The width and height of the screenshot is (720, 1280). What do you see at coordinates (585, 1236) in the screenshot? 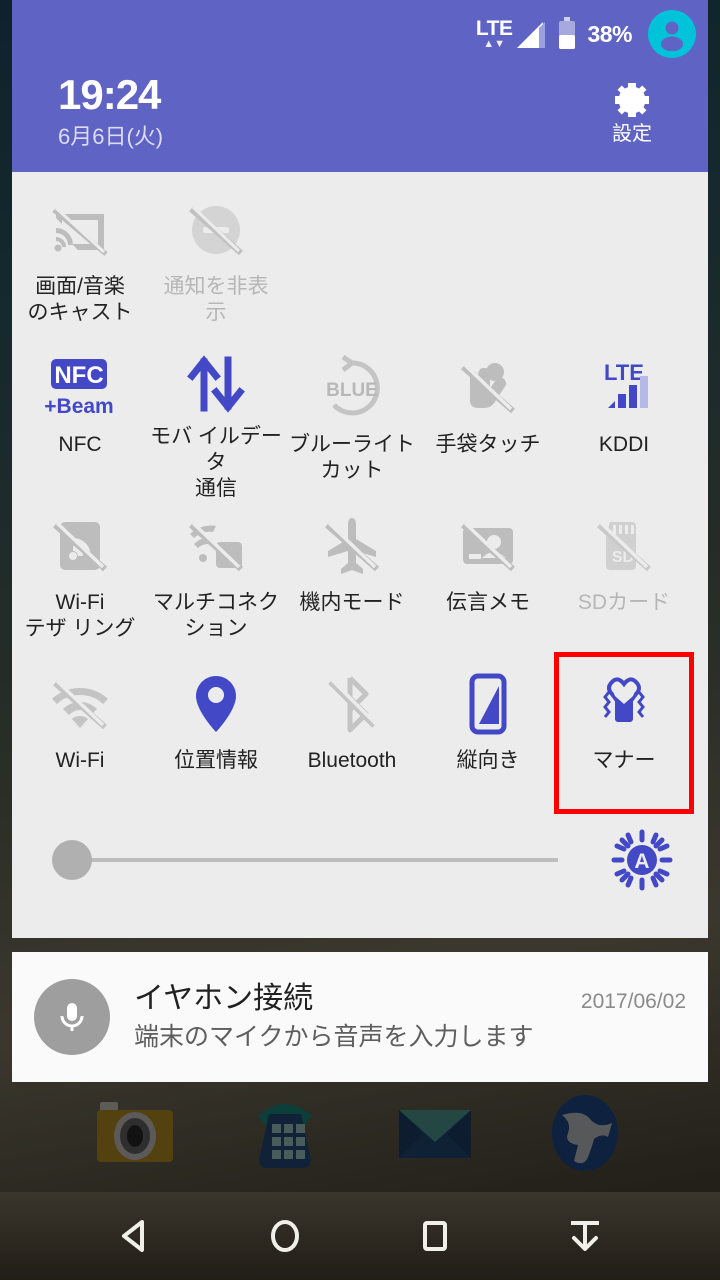
I see `pull-down-icon` at bounding box center [585, 1236].